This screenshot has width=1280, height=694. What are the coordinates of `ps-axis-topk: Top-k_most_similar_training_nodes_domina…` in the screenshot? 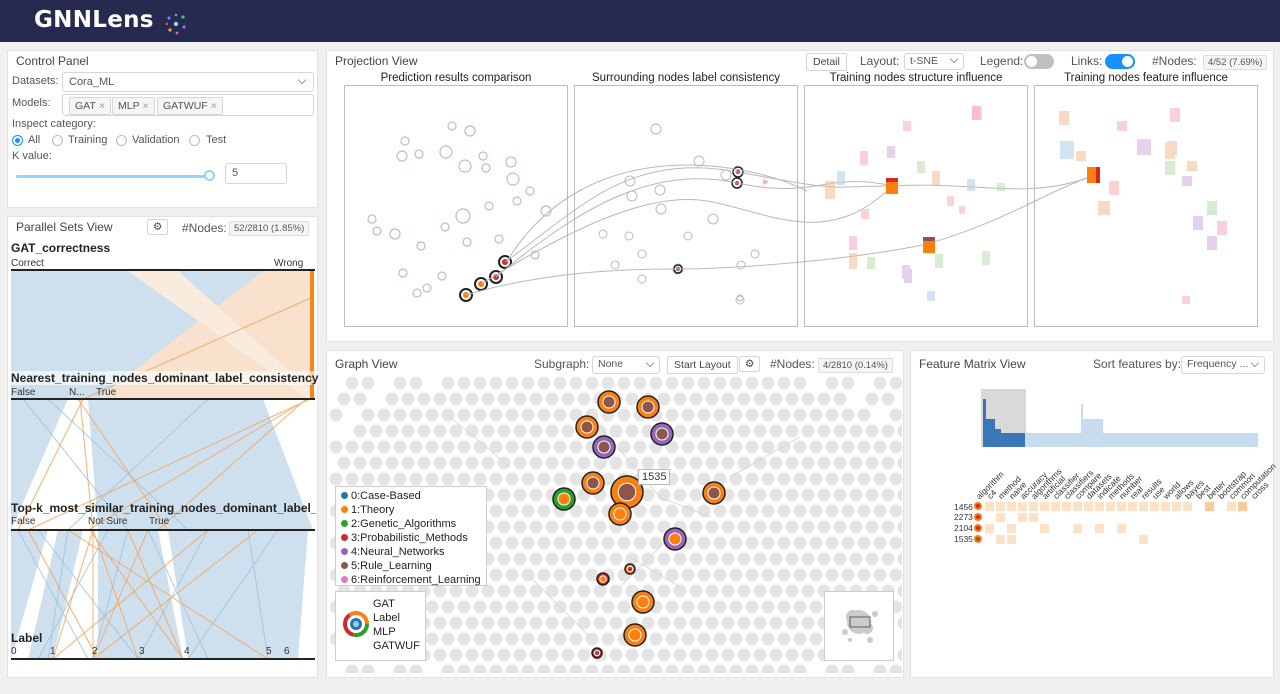 It's located at (163, 508).